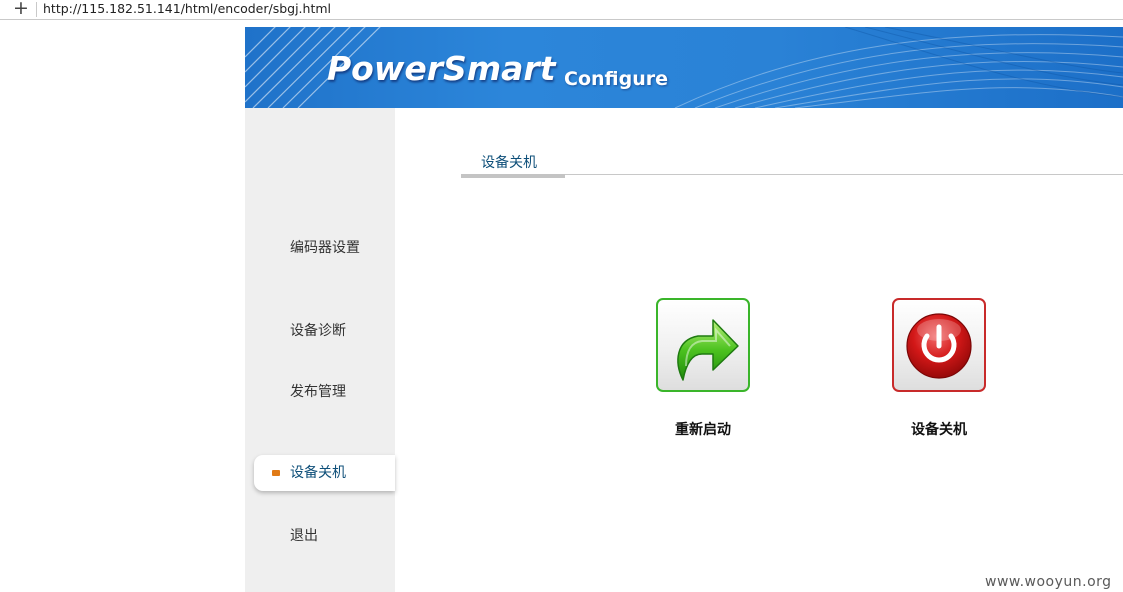 The image size is (1123, 592). What do you see at coordinates (318, 473) in the screenshot?
I see `sidebar-item-label: 设备关机` at bounding box center [318, 473].